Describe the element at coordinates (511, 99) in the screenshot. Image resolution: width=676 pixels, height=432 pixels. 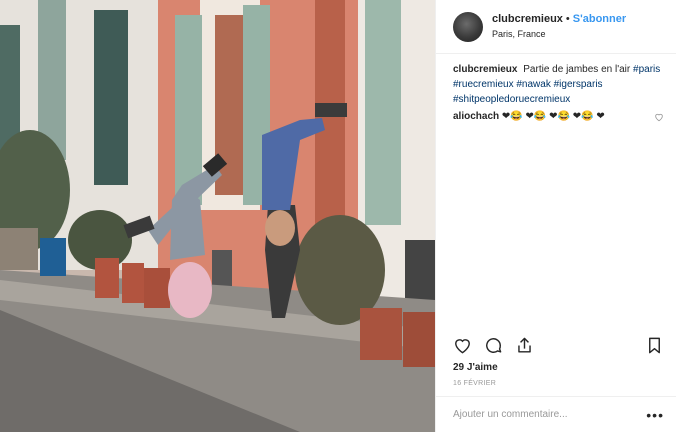
I see `hashtag-link: #shitpeopledoruecremieux` at that location.